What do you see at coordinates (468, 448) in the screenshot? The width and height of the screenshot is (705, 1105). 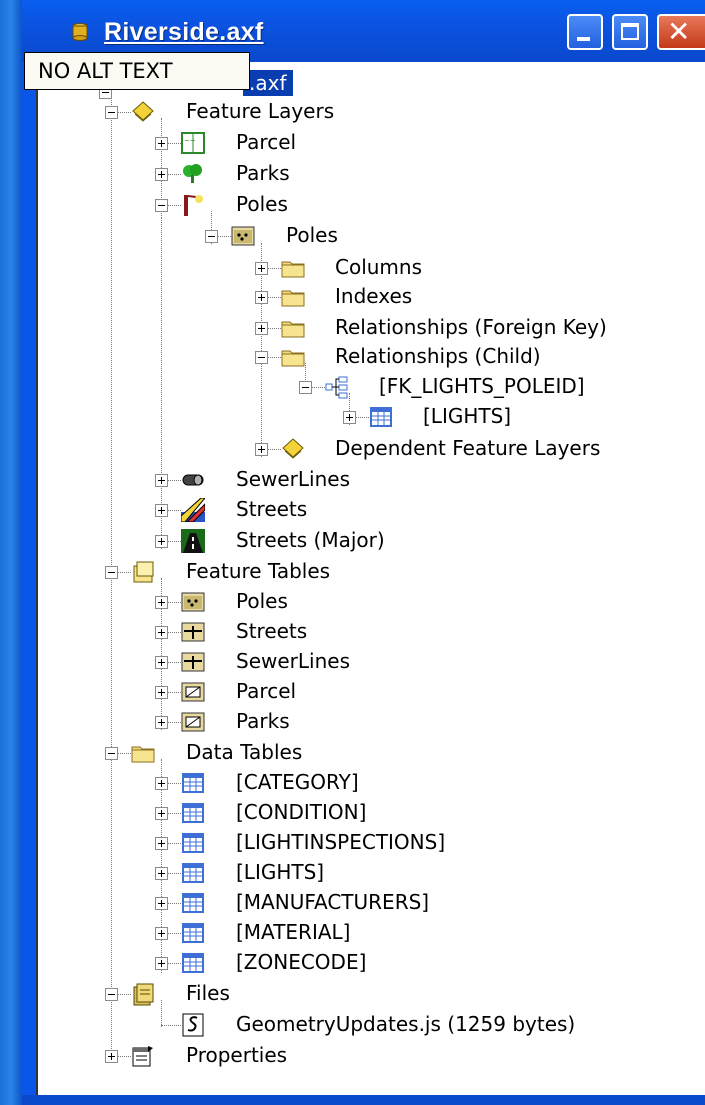 I see `tree-node-label: Dependent Feature Layers` at bounding box center [468, 448].